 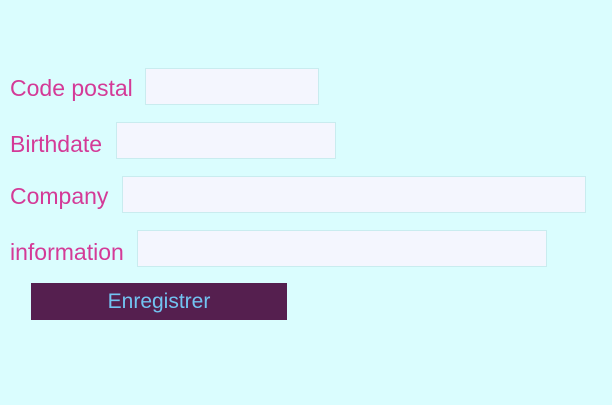 What do you see at coordinates (159, 301) in the screenshot?
I see `enregistrer-button: Enregistrer` at bounding box center [159, 301].